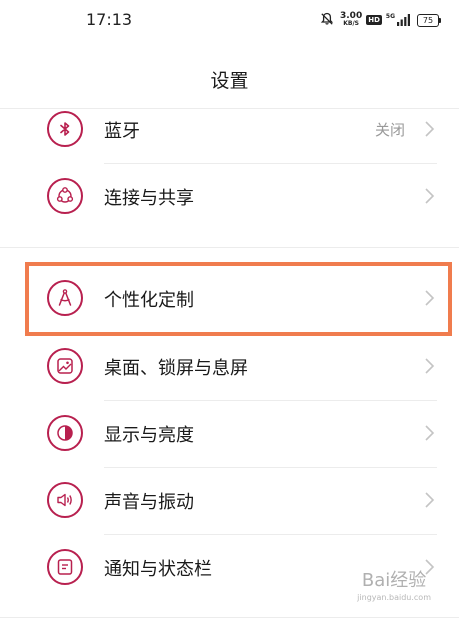  What do you see at coordinates (149, 502) in the screenshot?
I see `settings-item-label: 声音与振动` at bounding box center [149, 502].